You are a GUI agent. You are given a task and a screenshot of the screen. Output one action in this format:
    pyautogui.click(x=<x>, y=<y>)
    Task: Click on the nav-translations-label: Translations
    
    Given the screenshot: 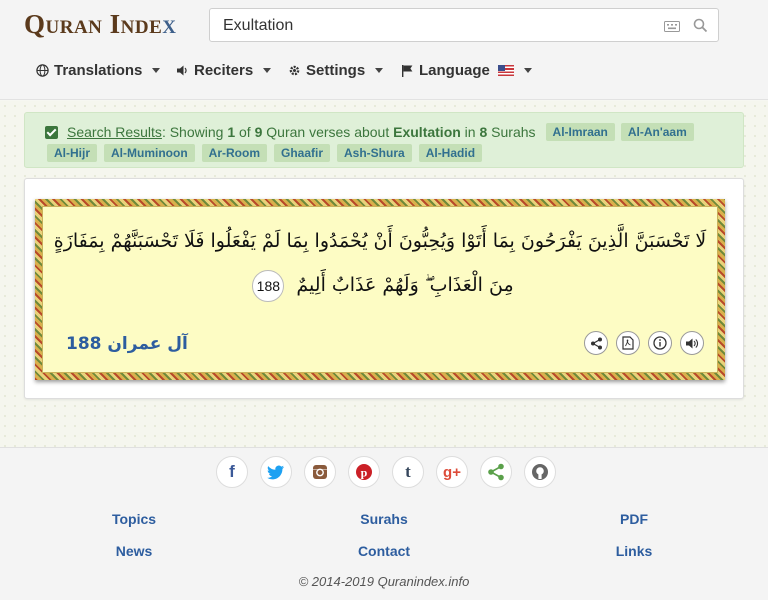 What is the action you would take?
    pyautogui.click(x=98, y=70)
    